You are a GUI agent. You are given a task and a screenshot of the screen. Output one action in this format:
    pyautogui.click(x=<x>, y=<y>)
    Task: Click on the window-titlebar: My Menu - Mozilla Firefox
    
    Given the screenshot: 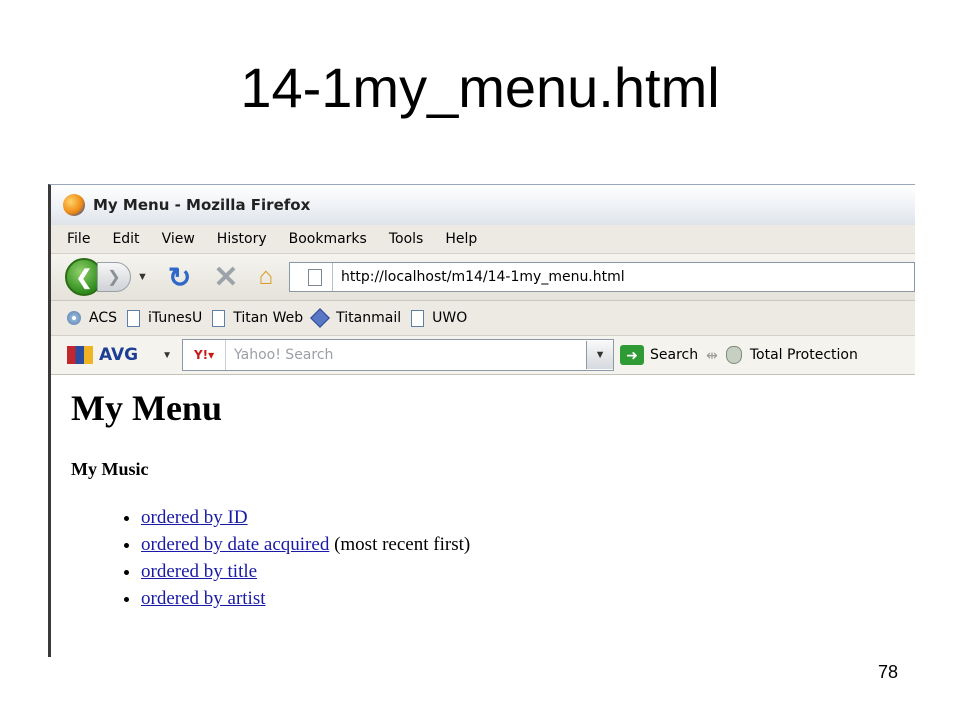 What is the action you would take?
    pyautogui.click(x=483, y=205)
    